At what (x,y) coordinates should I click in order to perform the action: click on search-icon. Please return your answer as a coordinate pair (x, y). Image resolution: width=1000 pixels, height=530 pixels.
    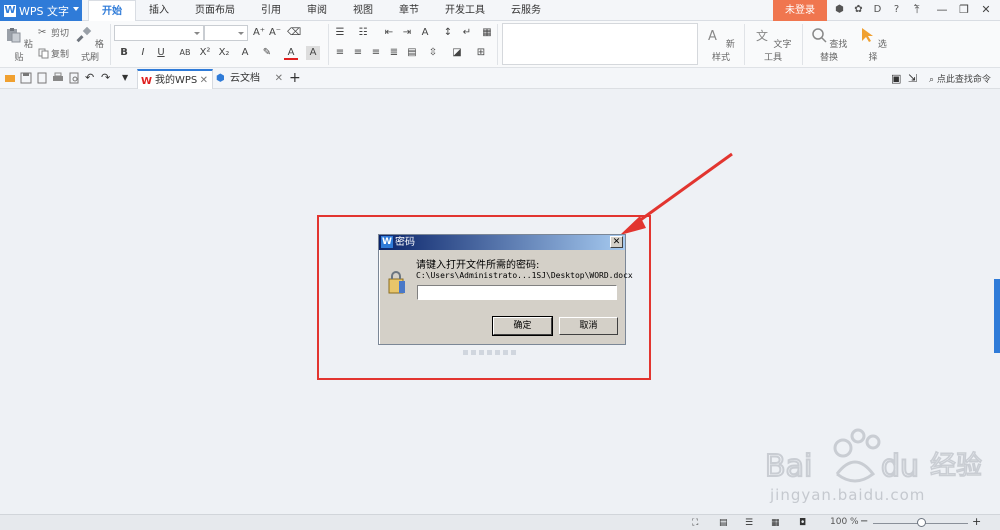
    Looking at the image, I should click on (819, 35).